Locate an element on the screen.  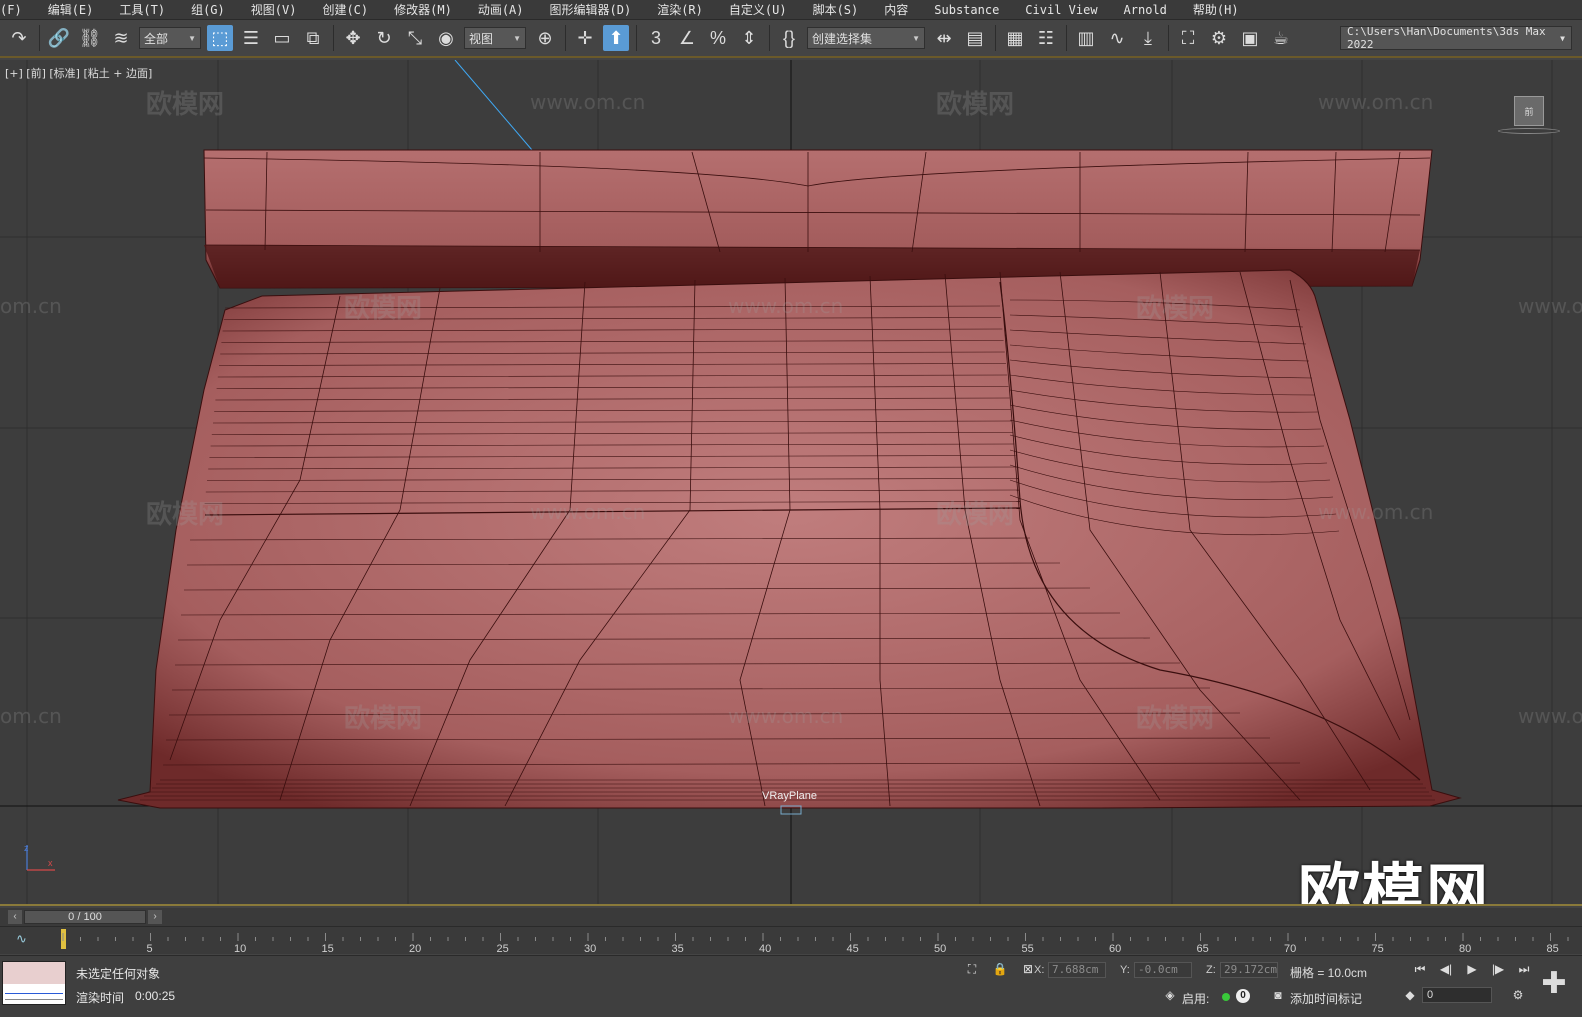
viewcube: 前 is located at coordinates (1529, 111).